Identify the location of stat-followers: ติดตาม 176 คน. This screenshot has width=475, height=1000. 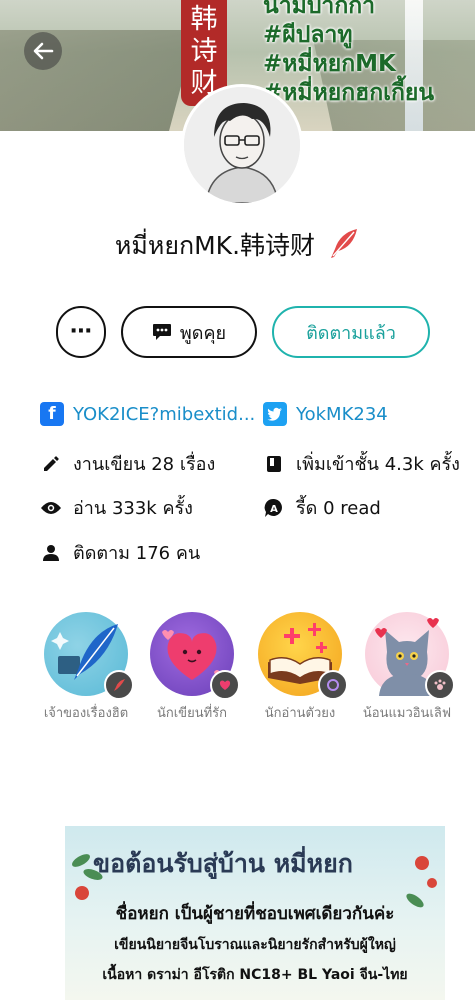
(120, 552).